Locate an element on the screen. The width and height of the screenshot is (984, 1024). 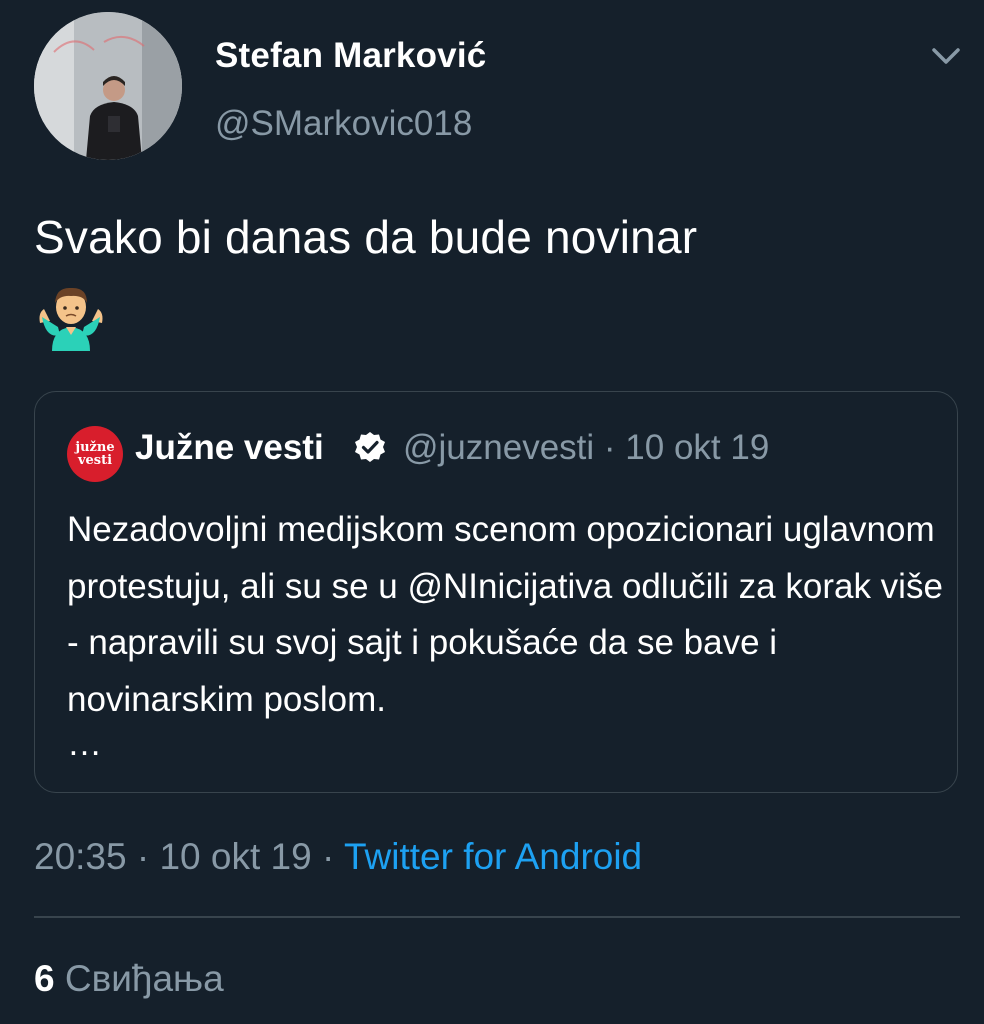
quoted-author-name: Južne vesti is located at coordinates (229, 448).